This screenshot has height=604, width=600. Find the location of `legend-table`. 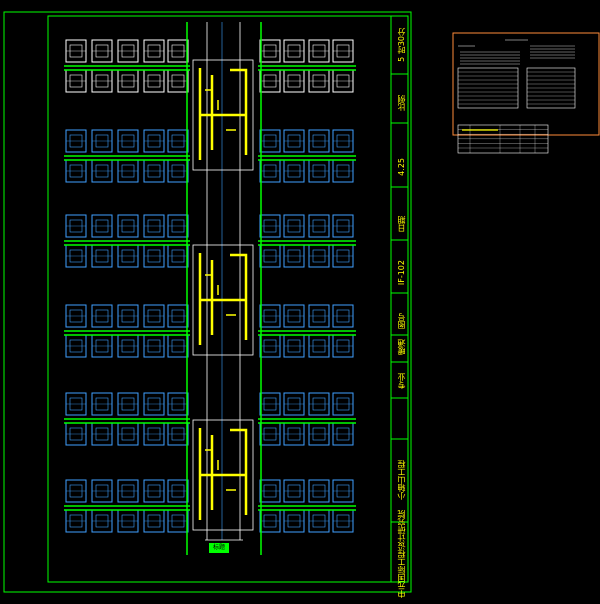

legend-table is located at coordinates (503, 139).